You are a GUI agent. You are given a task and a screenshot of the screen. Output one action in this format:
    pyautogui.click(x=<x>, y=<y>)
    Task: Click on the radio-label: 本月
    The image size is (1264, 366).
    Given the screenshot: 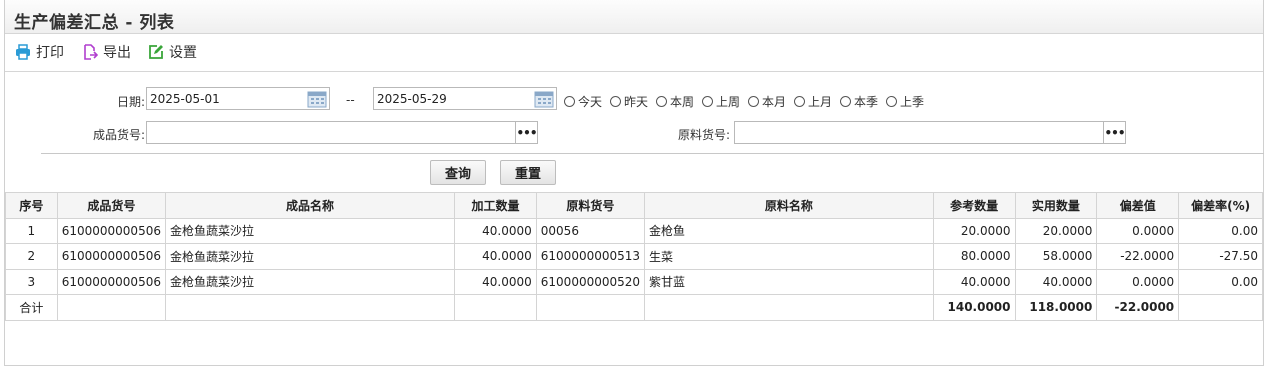 What is the action you would take?
    pyautogui.click(x=774, y=102)
    